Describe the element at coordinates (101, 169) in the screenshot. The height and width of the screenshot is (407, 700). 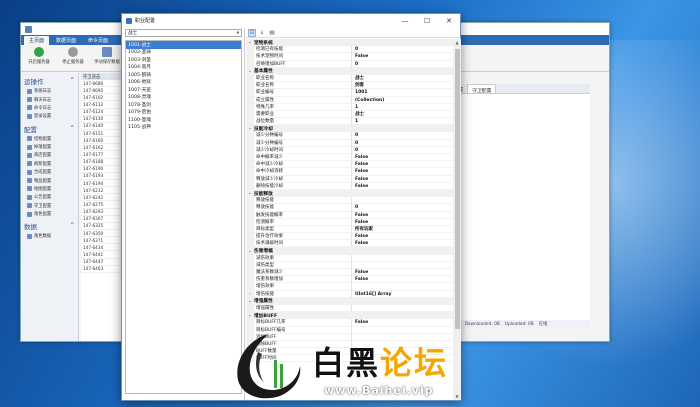
I see `list-item: 147-6190` at that location.